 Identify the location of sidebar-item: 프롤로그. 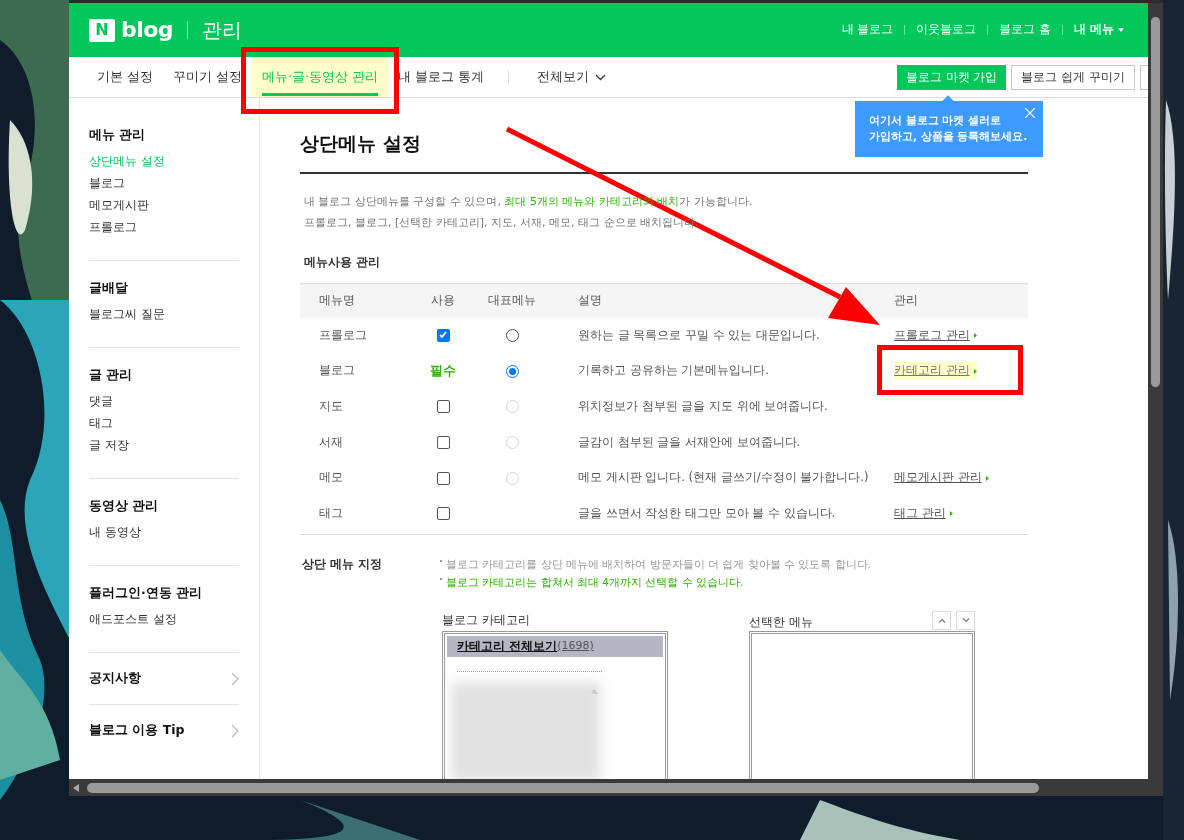
(164, 227).